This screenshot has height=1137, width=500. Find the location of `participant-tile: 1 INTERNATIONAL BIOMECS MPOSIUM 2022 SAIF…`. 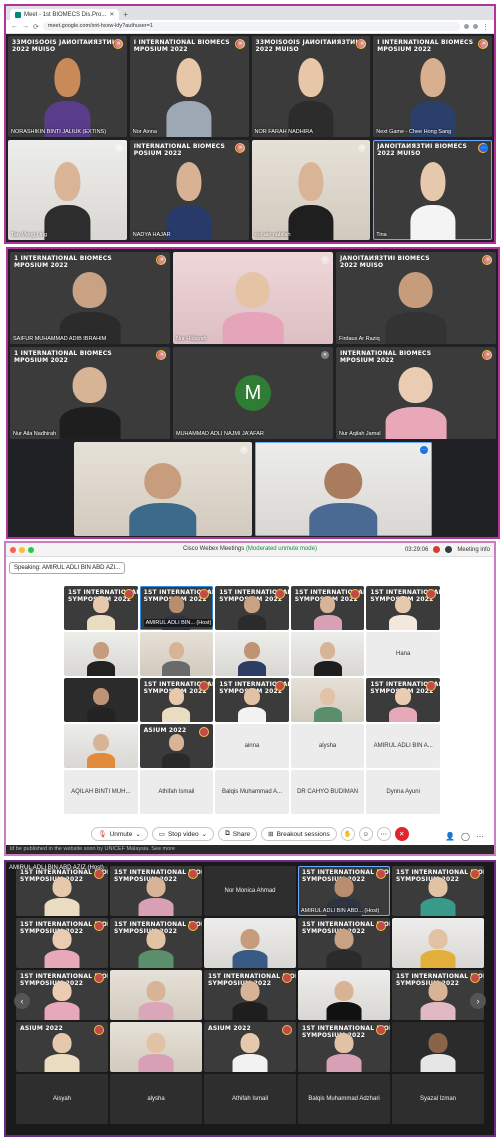

participant-tile: 1 INTERNATIONAL BIOMECS MPOSIUM 2022 SAIF… is located at coordinates (90, 298).